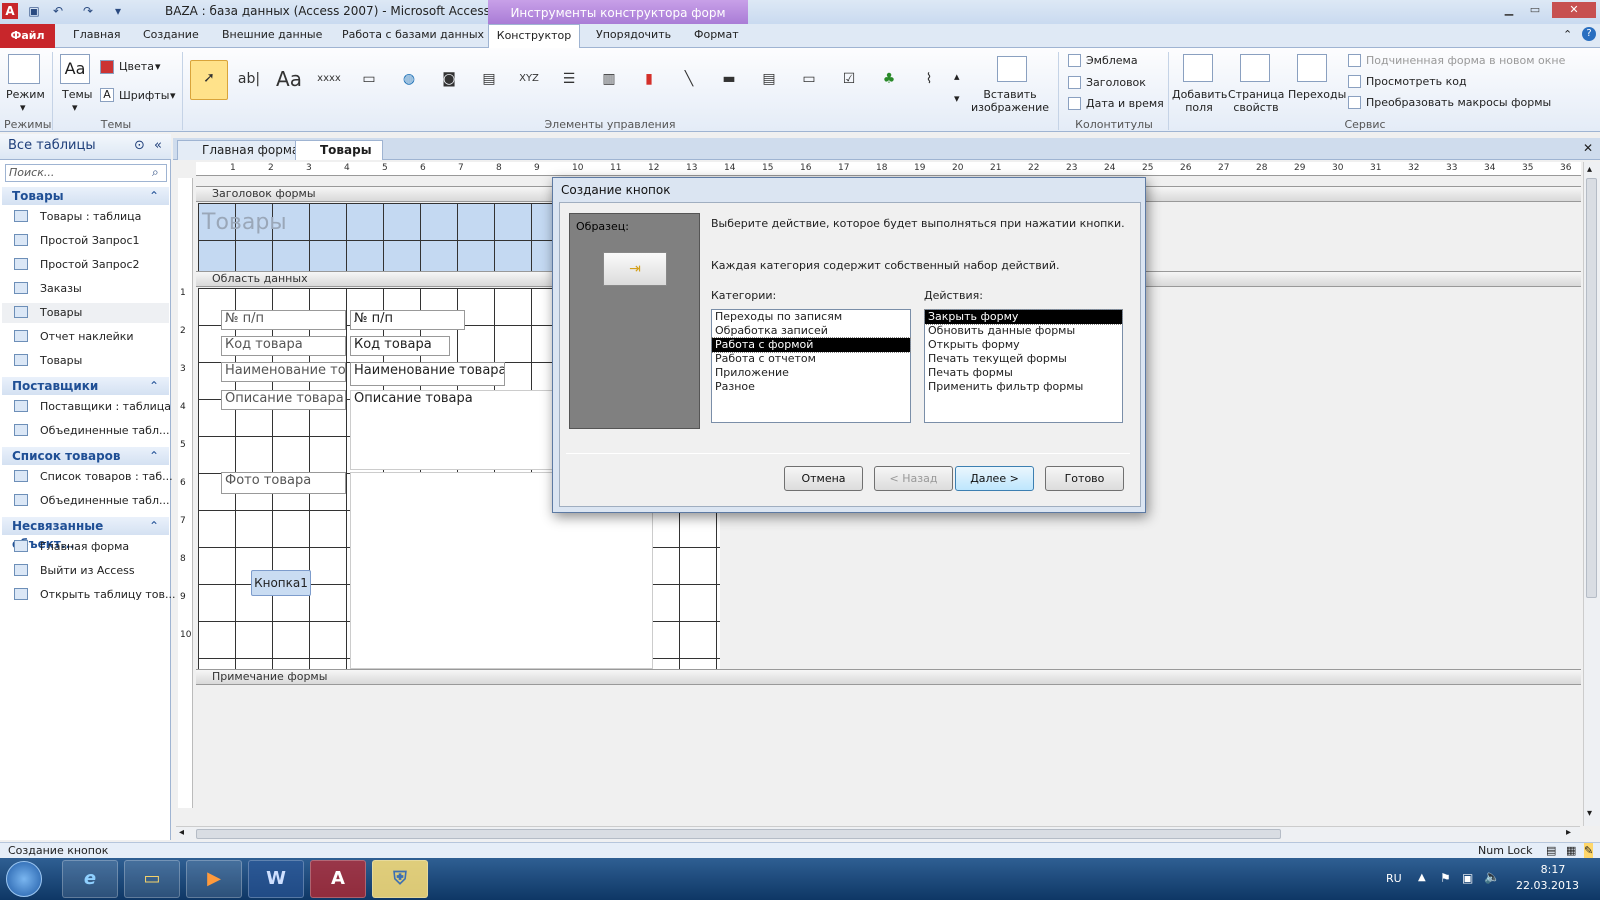 The width and height of the screenshot is (1600, 900). I want to click on view-mode-button: Режим, so click(25, 94).